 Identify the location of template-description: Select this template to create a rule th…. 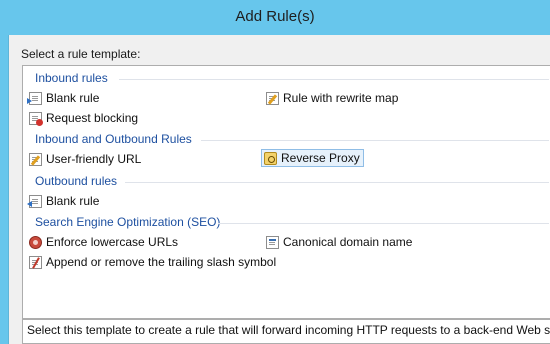
(286, 331).